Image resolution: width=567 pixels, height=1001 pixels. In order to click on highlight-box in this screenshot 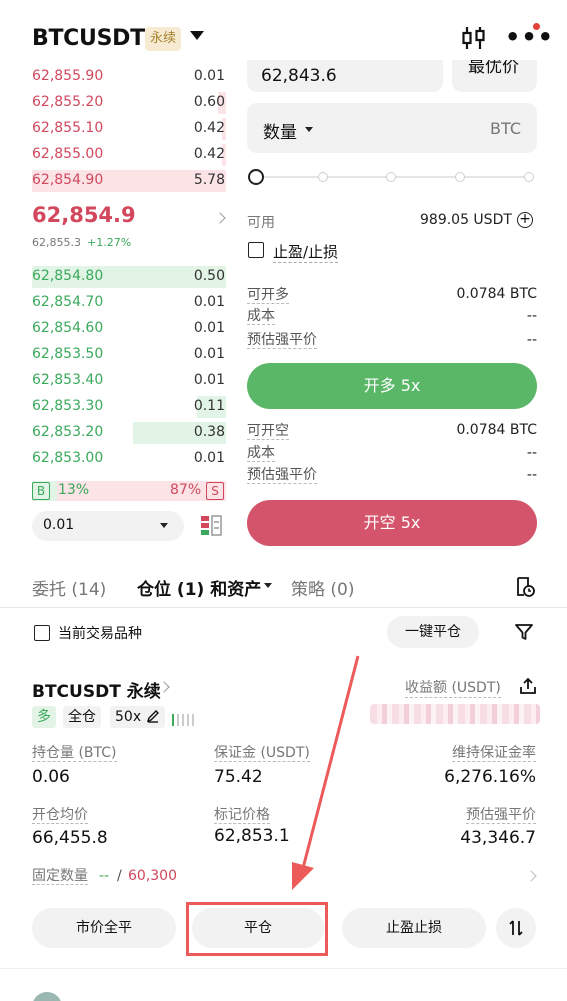, I will do `click(257, 929)`.